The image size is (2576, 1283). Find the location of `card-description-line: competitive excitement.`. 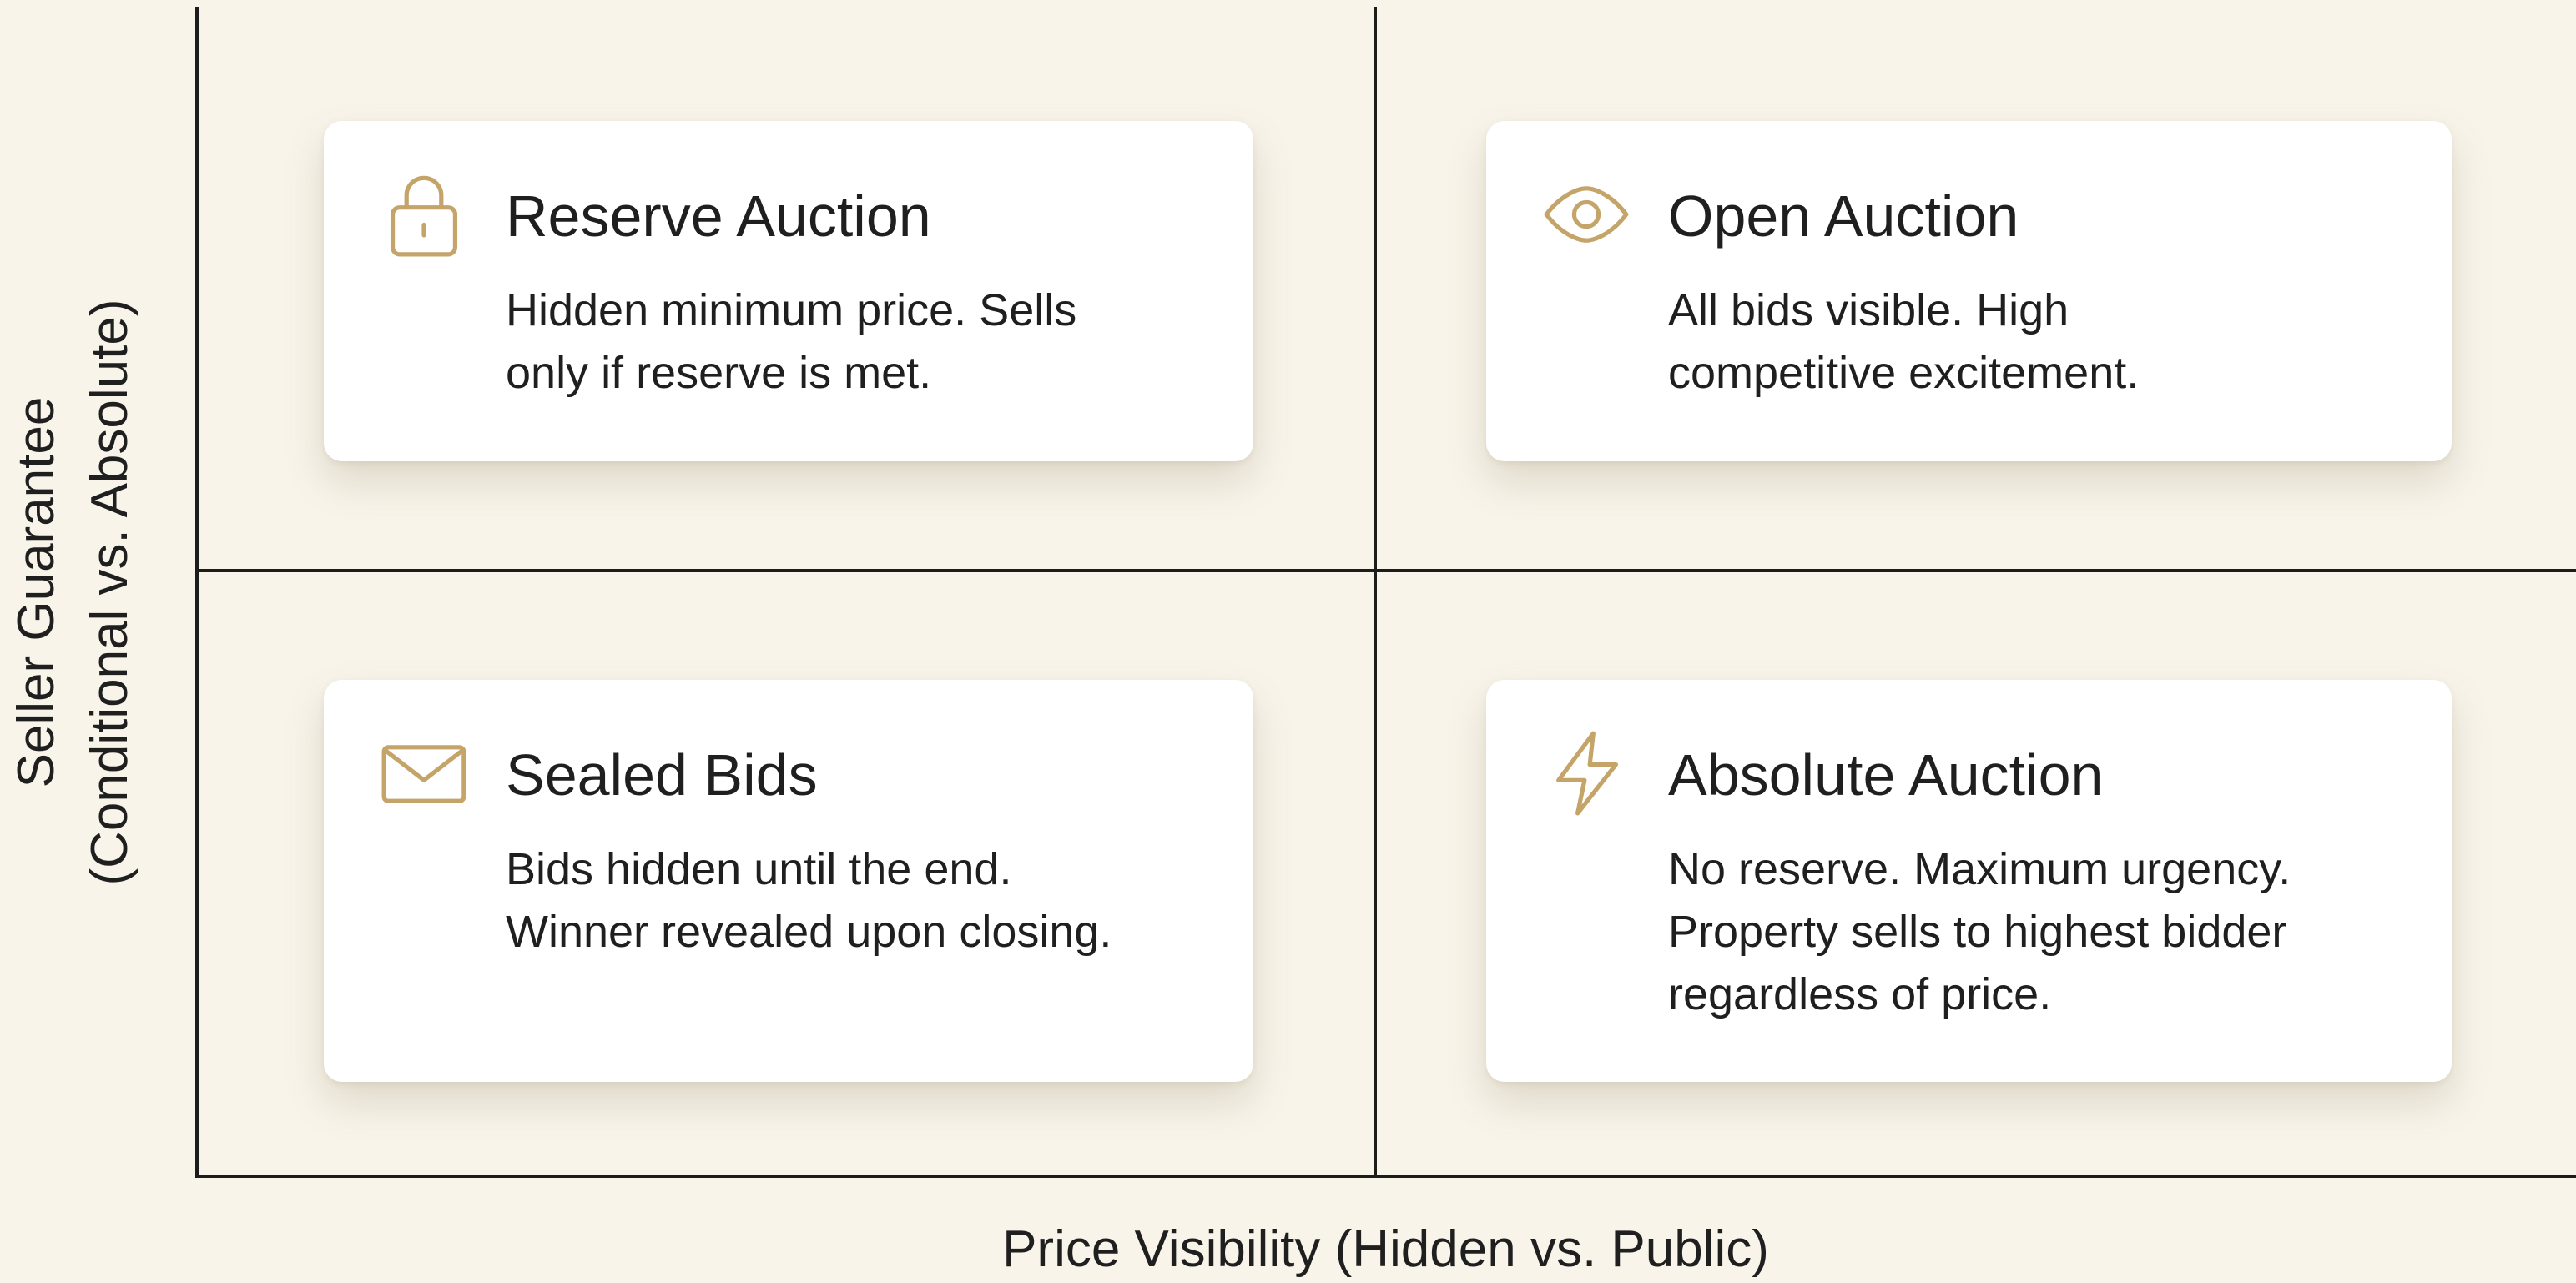

card-description-line: competitive excitement. is located at coordinates (1904, 373).